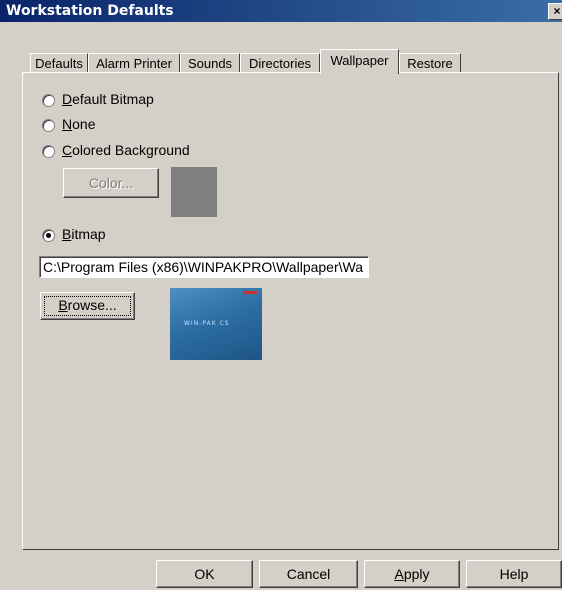 The width and height of the screenshot is (562, 590). I want to click on ok-button: OK, so click(204, 574).